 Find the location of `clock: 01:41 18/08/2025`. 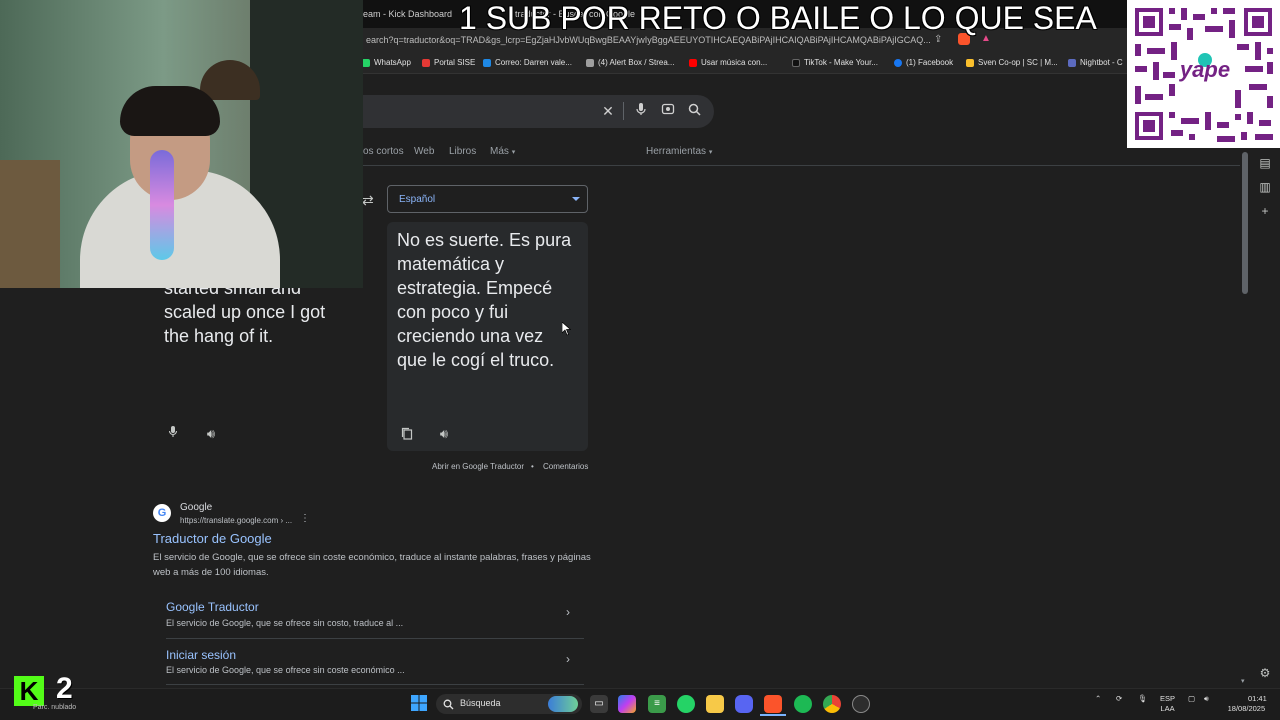

clock: 01:41 18/08/2025 is located at coordinates (1246, 704).